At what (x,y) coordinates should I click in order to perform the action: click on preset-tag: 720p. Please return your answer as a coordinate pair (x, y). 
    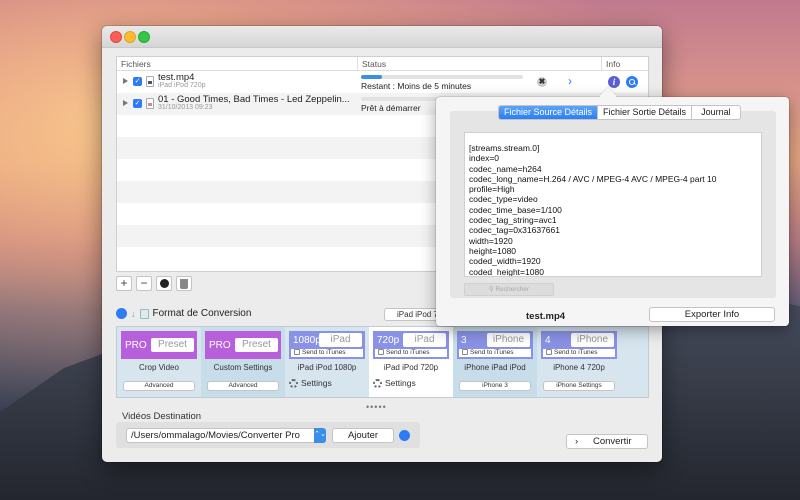
    Looking at the image, I should click on (388, 340).